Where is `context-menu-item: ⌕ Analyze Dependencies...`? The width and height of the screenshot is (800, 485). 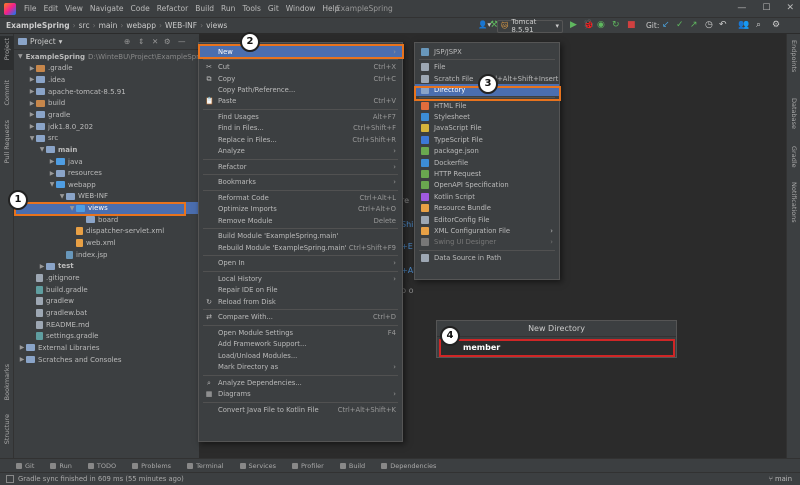
context-menu-item: ⌕ Analyze Dependencies... is located at coordinates (300, 382).